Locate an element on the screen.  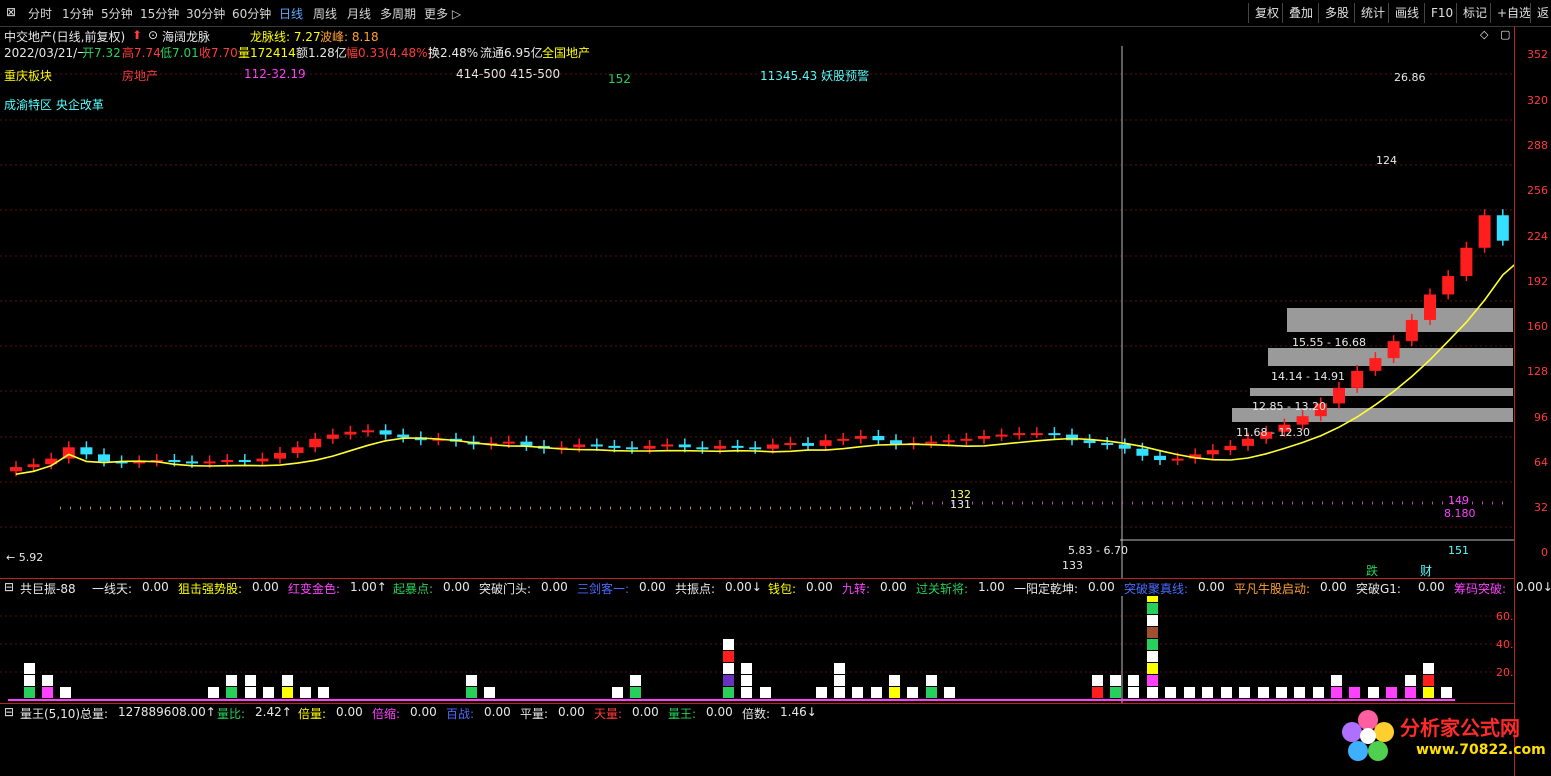
box-range-label: 12.85 - 13.20 is located at coordinates (1289, 406).